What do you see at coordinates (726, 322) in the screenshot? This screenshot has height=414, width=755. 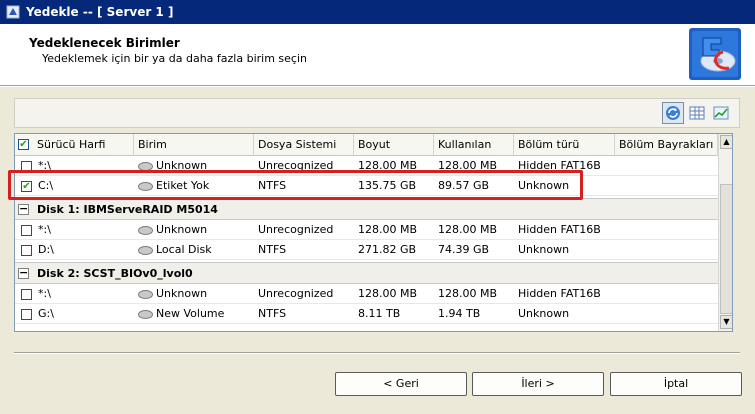 I see `scroll-down-arrow: ▼` at bounding box center [726, 322].